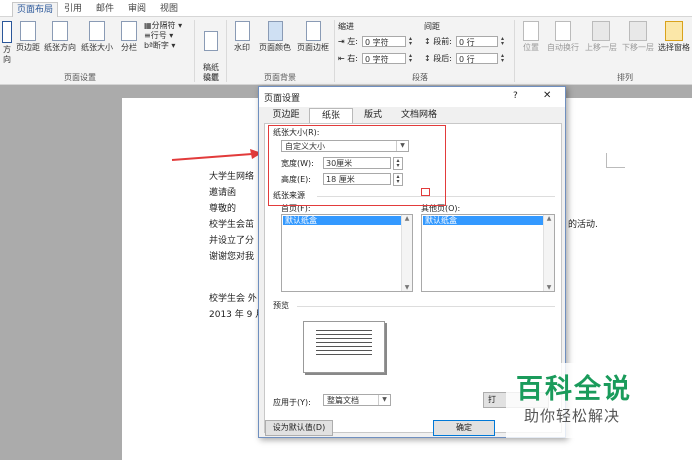 Image resolution: width=692 pixels, height=460 pixels. Describe the element at coordinates (548, 253) in the screenshot. I see `other-pages-scrollbar: ▲ ▼` at that location.